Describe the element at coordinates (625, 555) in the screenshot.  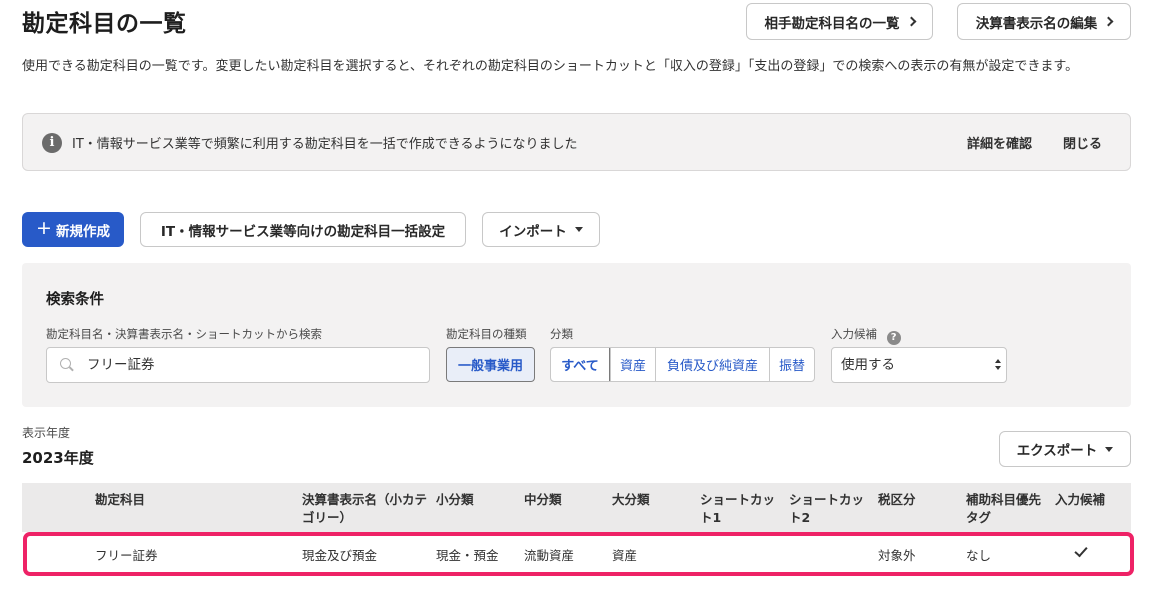
I see `cell-large: 資産` at that location.